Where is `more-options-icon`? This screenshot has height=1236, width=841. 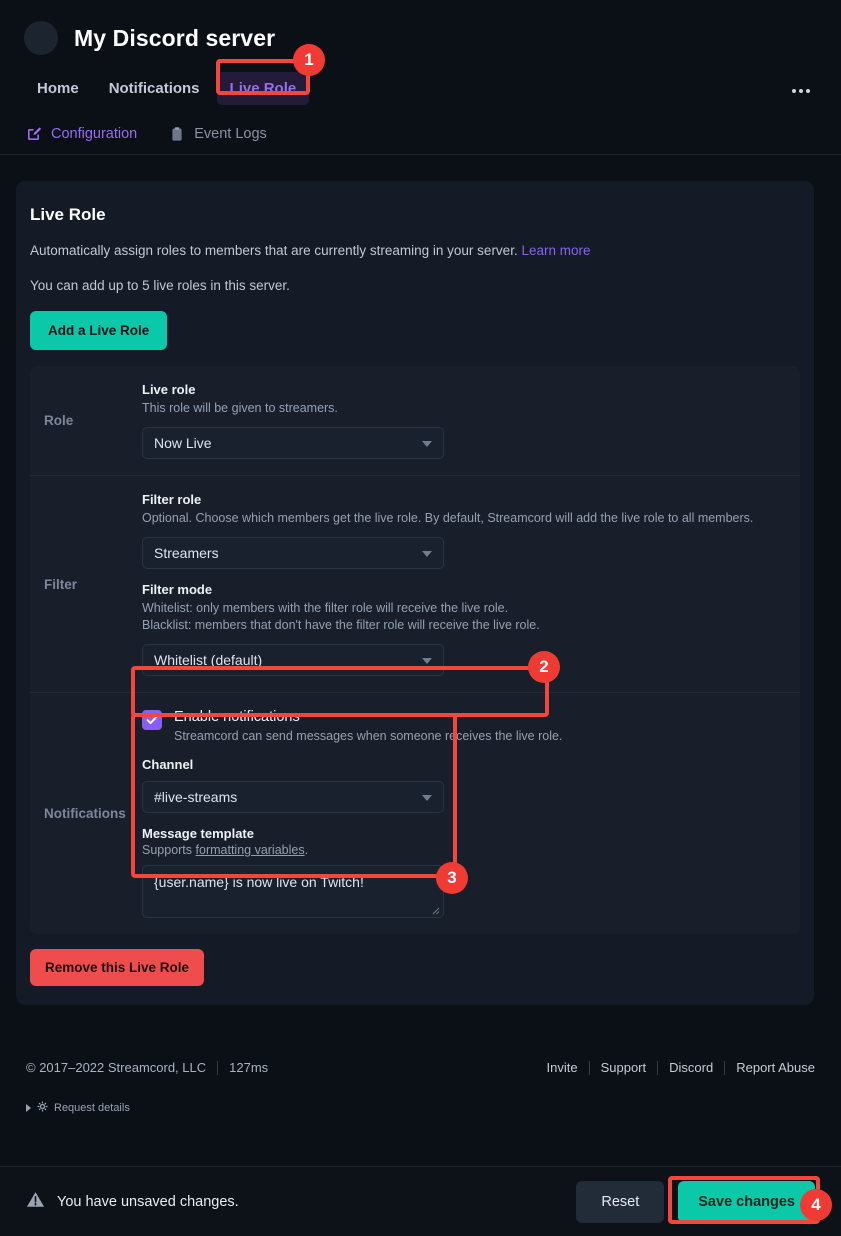 more-options-icon is located at coordinates (801, 91).